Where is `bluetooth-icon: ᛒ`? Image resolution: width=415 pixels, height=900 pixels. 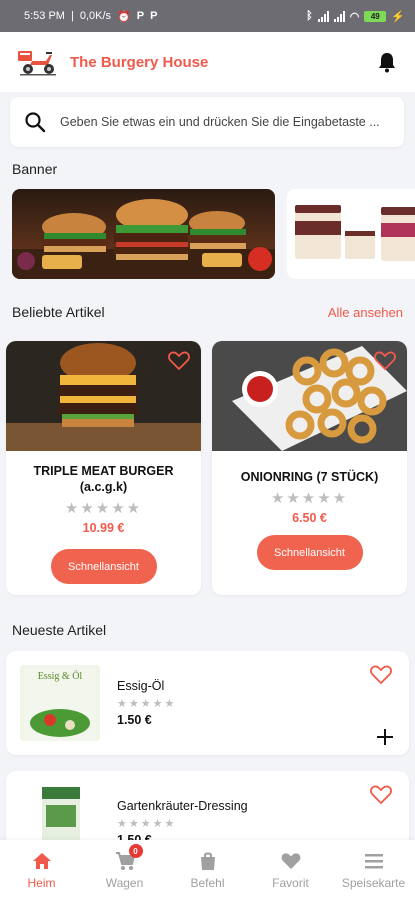 bluetooth-icon: ᛒ is located at coordinates (309, 16).